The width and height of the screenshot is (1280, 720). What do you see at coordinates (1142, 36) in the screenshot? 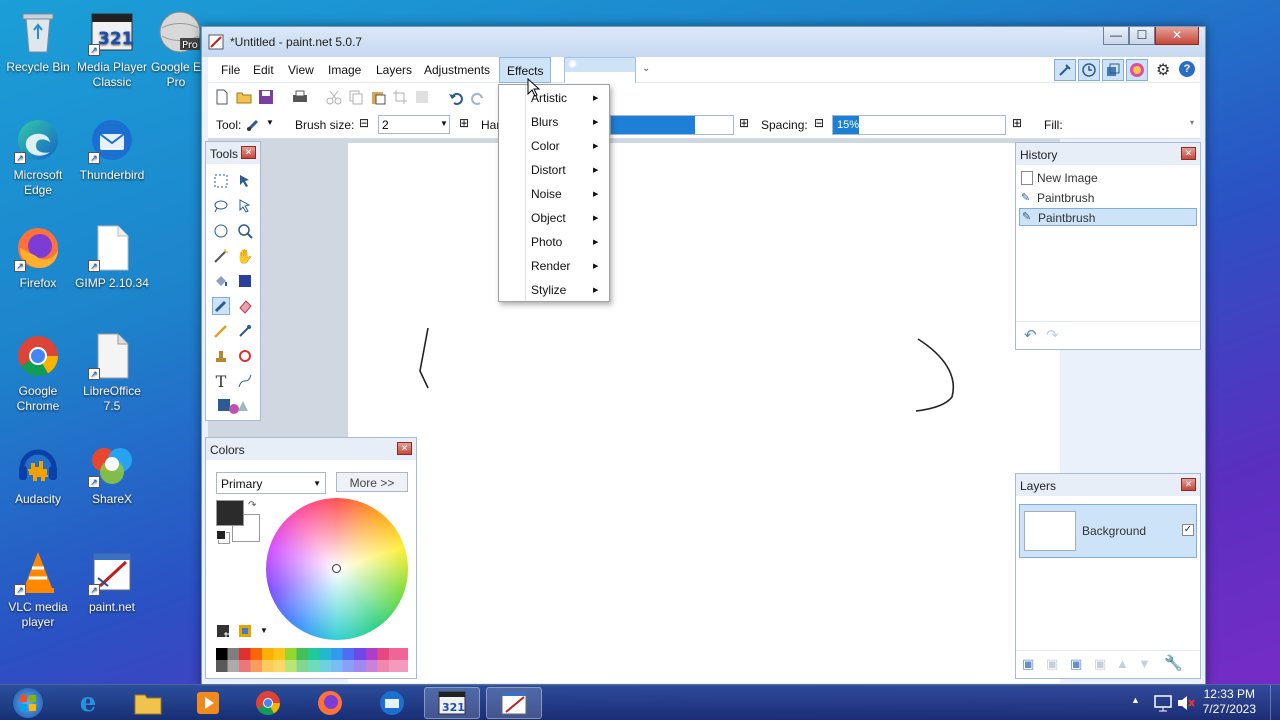
I see `maximize-button: ☐` at bounding box center [1142, 36].